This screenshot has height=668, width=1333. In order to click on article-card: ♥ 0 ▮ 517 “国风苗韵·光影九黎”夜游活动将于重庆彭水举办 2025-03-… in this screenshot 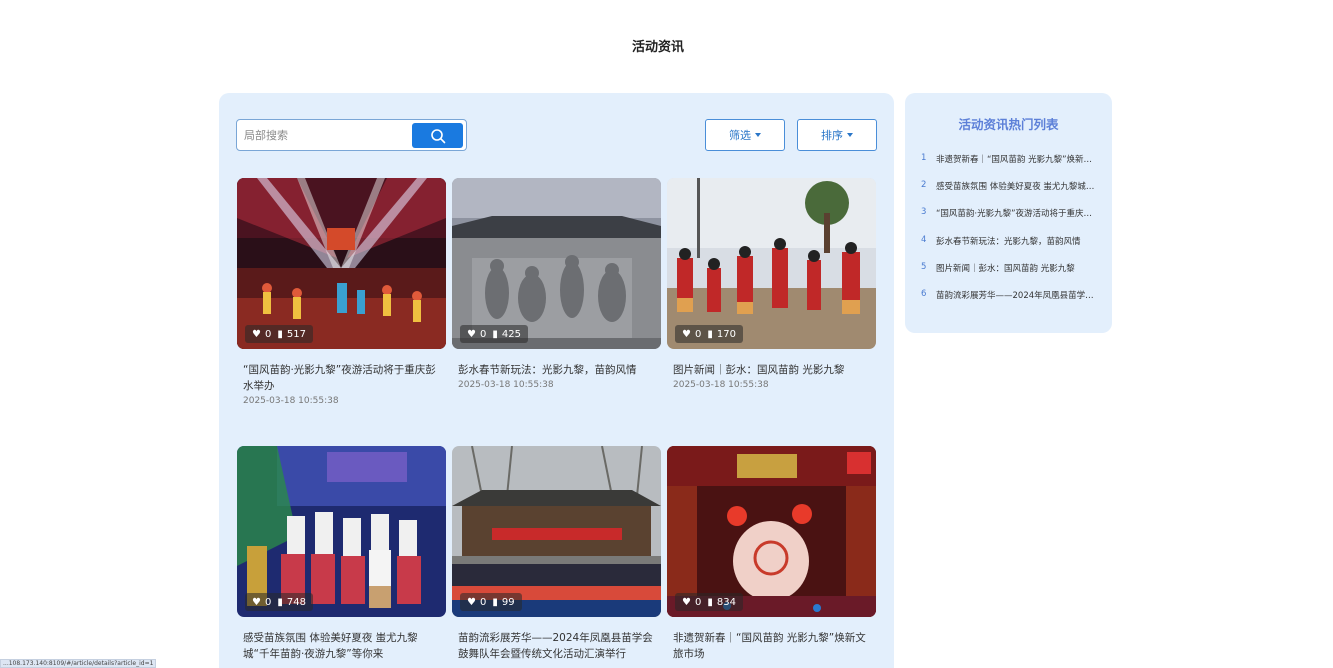, I will do `click(341, 292)`.